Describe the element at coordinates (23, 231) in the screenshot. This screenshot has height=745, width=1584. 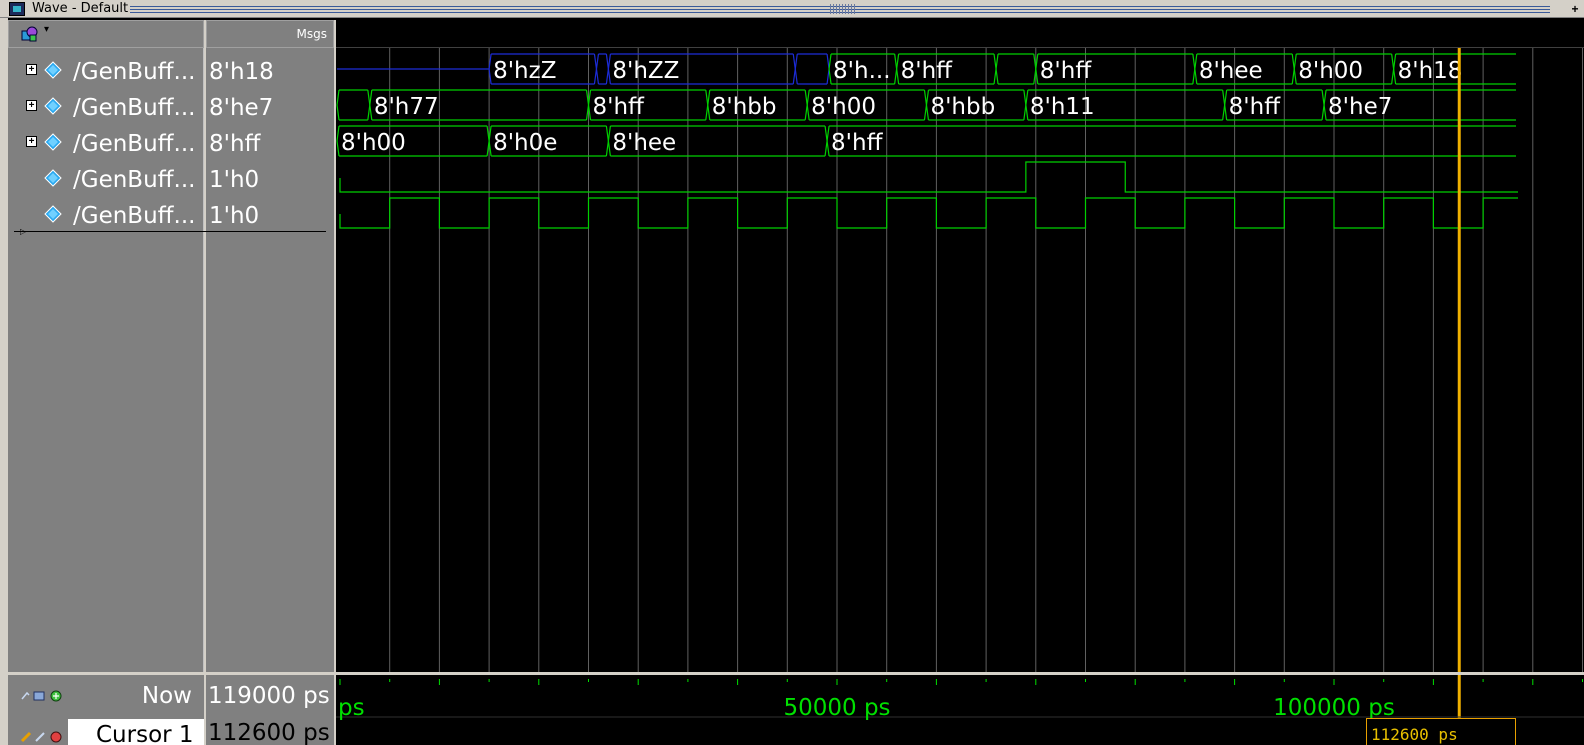
I see `selection-marker-icon: ▷` at that location.